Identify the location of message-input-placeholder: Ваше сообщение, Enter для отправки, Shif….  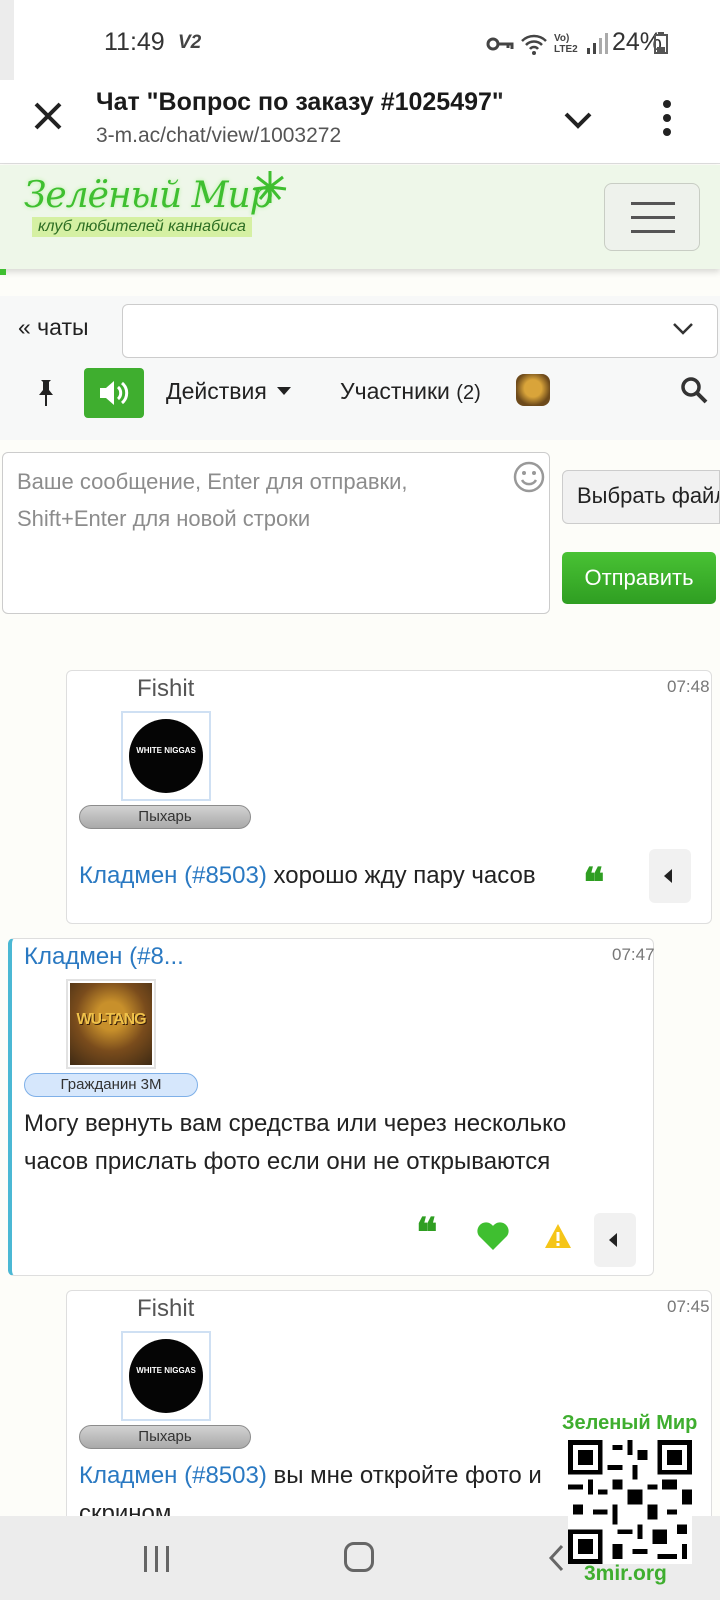
(212, 500).